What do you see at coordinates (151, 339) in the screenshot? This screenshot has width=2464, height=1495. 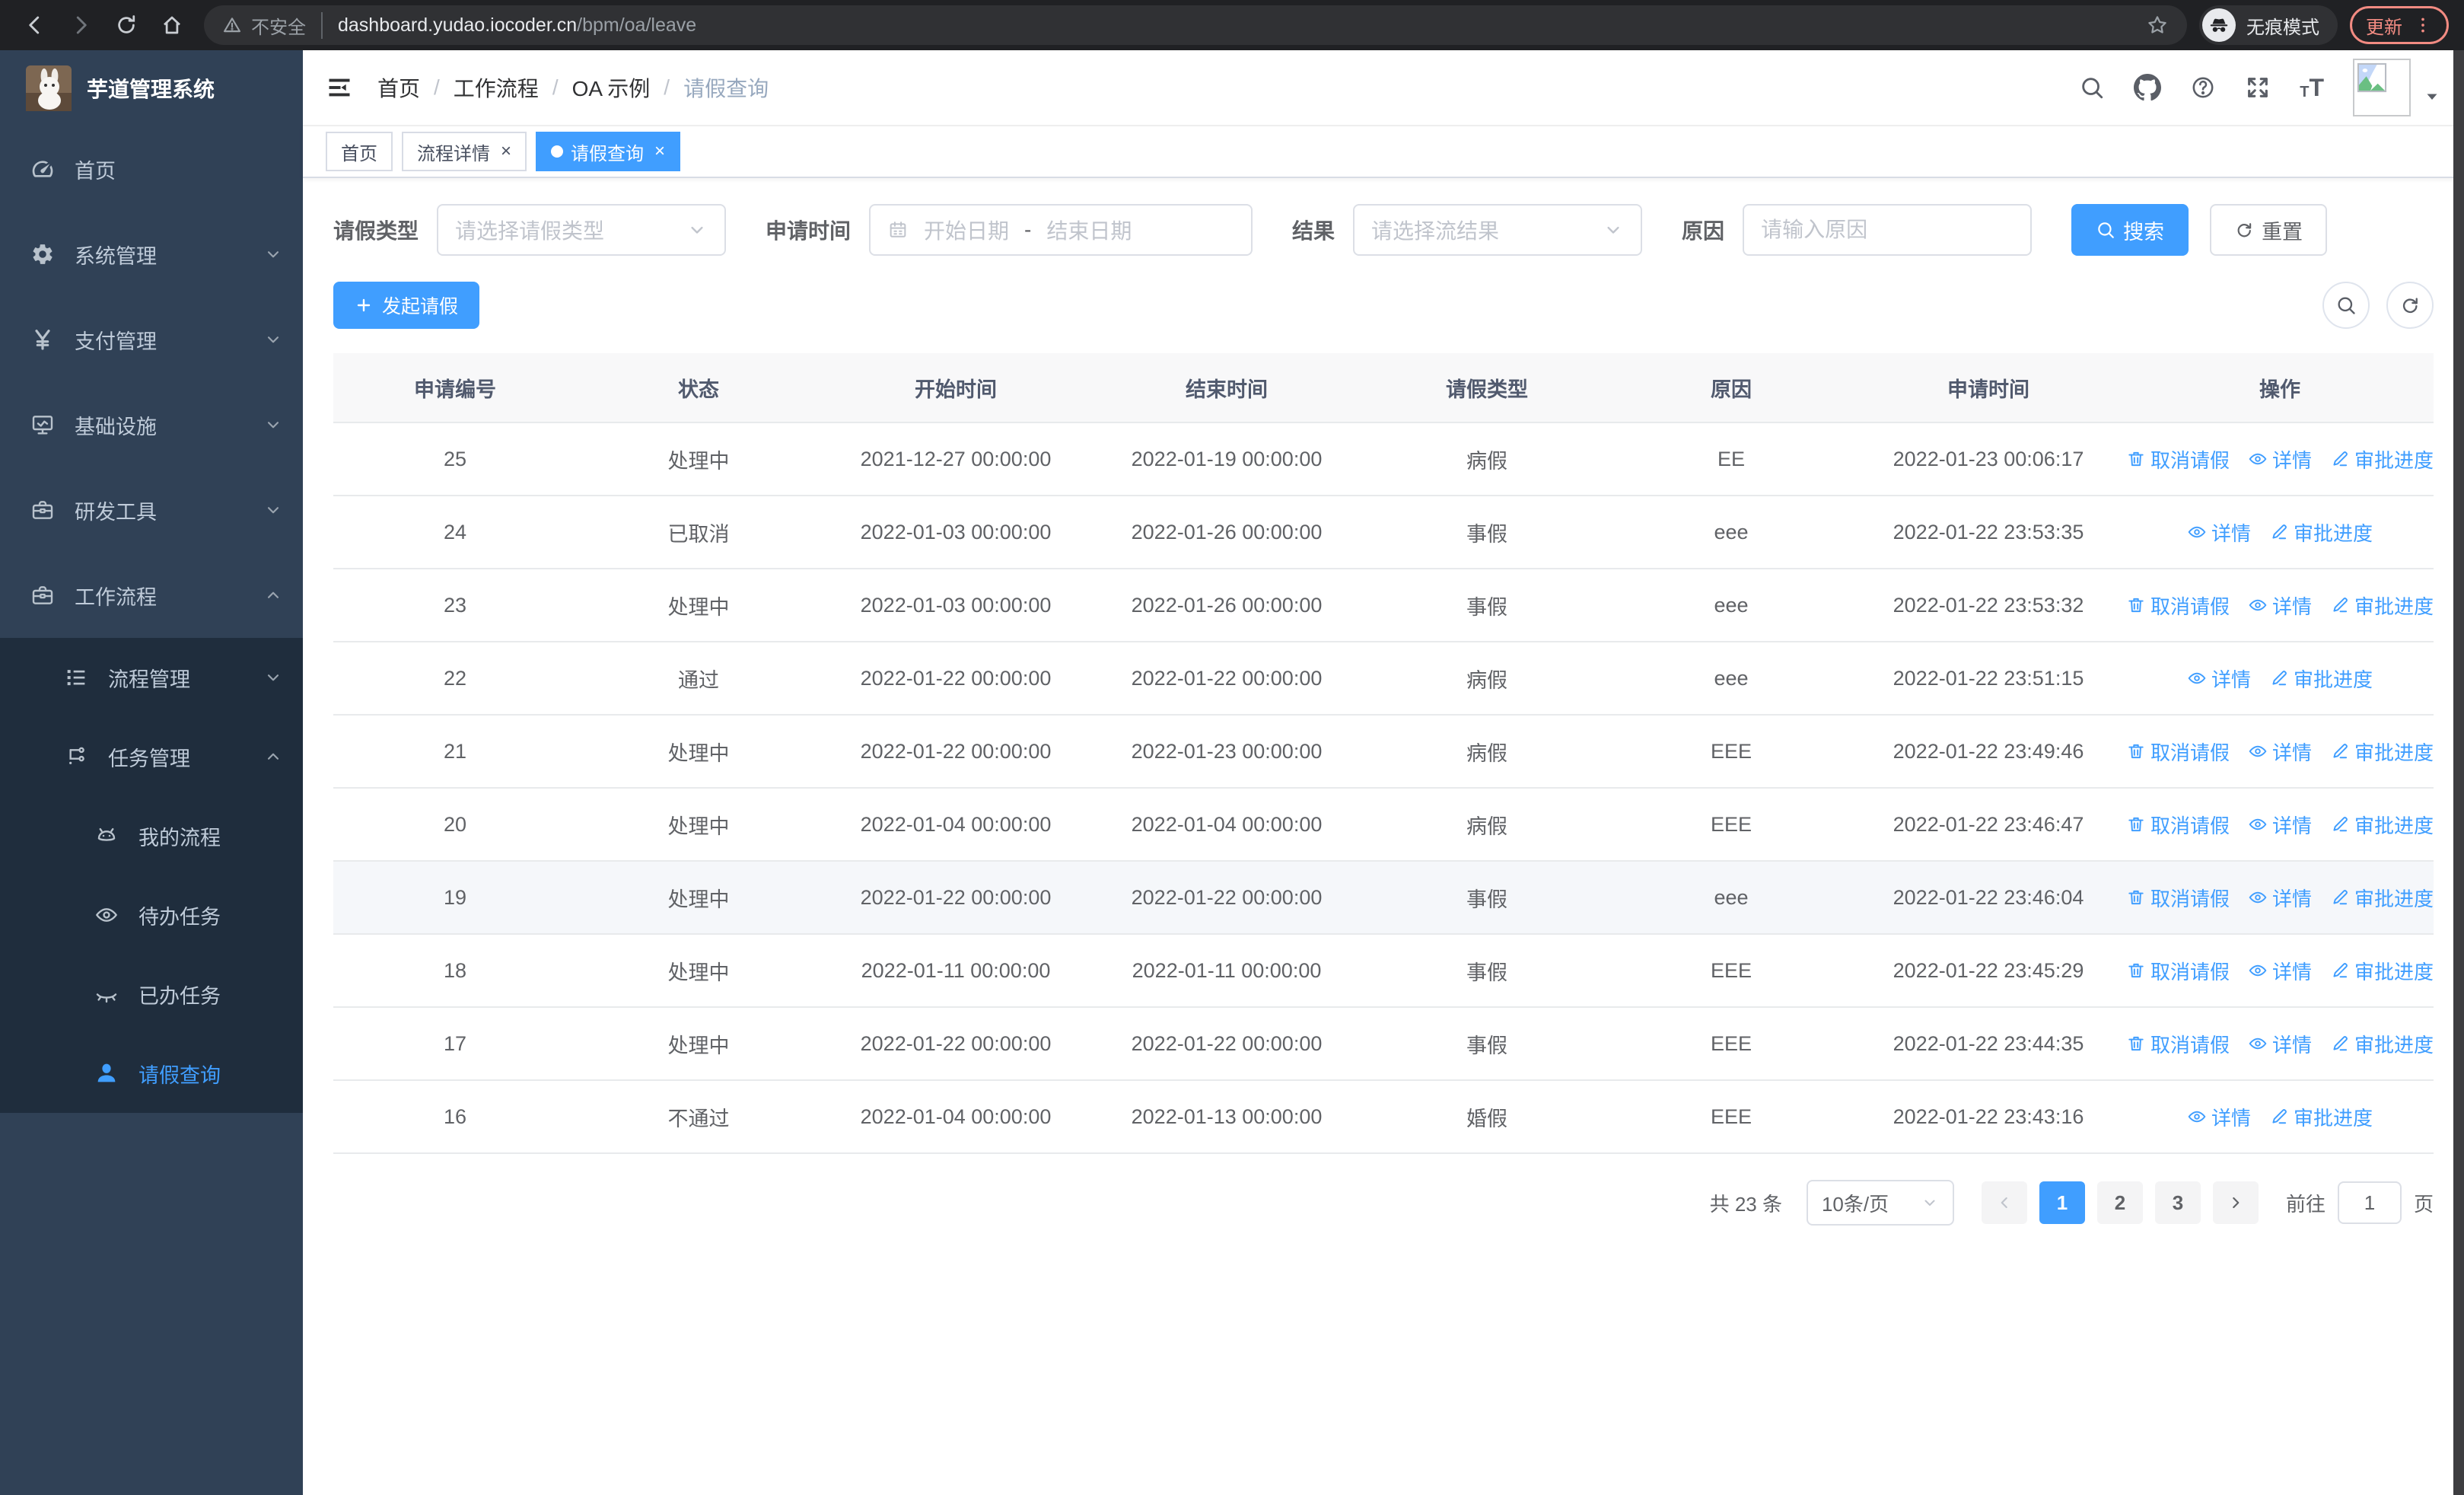 I see `sidebar-item-支付管理: 支付管理` at bounding box center [151, 339].